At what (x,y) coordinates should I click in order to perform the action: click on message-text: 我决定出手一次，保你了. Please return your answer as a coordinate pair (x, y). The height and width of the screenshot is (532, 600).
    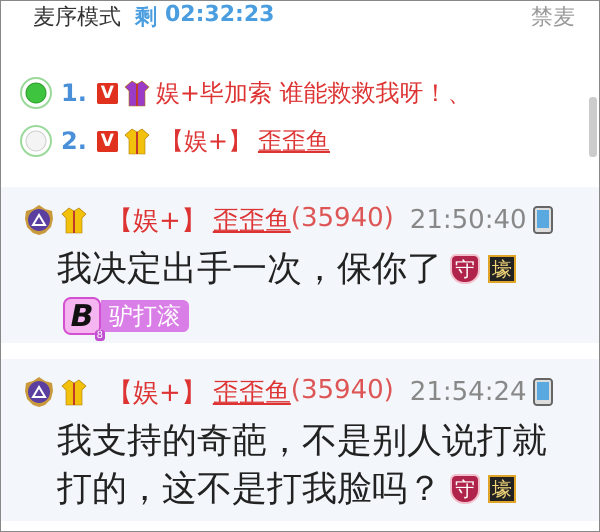
    Looking at the image, I should click on (249, 269).